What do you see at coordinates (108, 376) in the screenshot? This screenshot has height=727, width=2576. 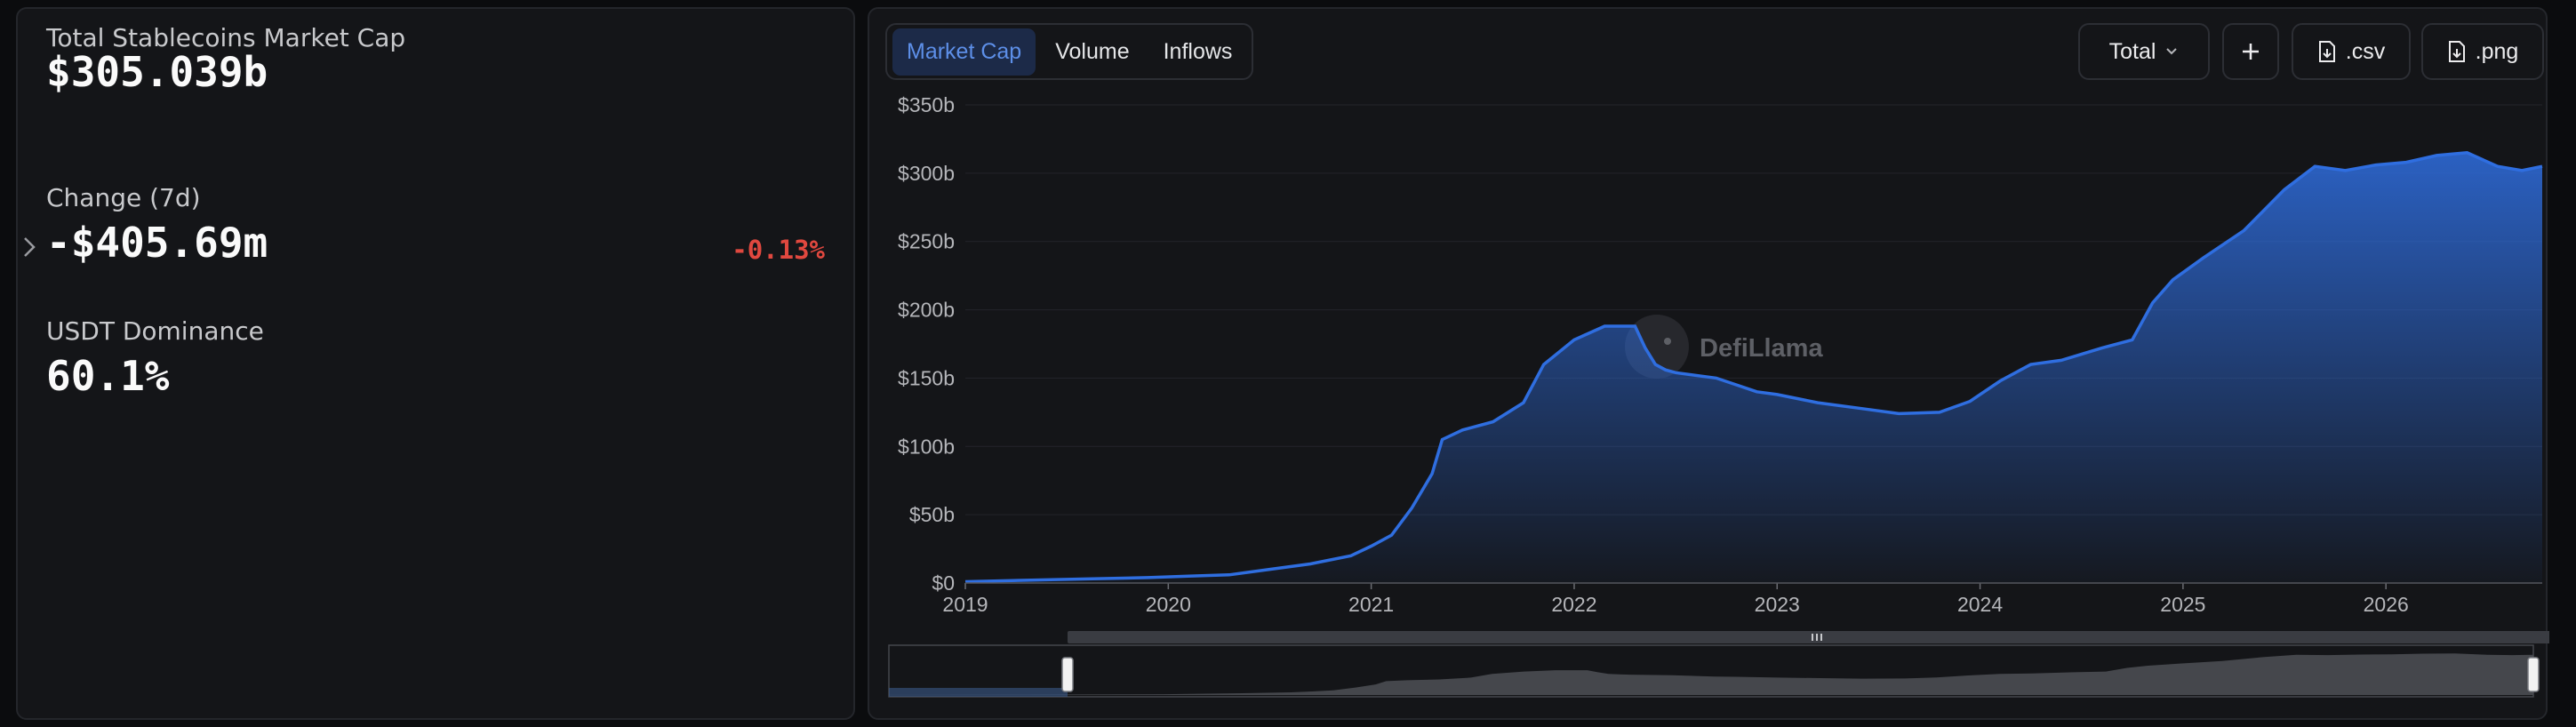 I see `dominance-value: 60.1%` at bounding box center [108, 376].